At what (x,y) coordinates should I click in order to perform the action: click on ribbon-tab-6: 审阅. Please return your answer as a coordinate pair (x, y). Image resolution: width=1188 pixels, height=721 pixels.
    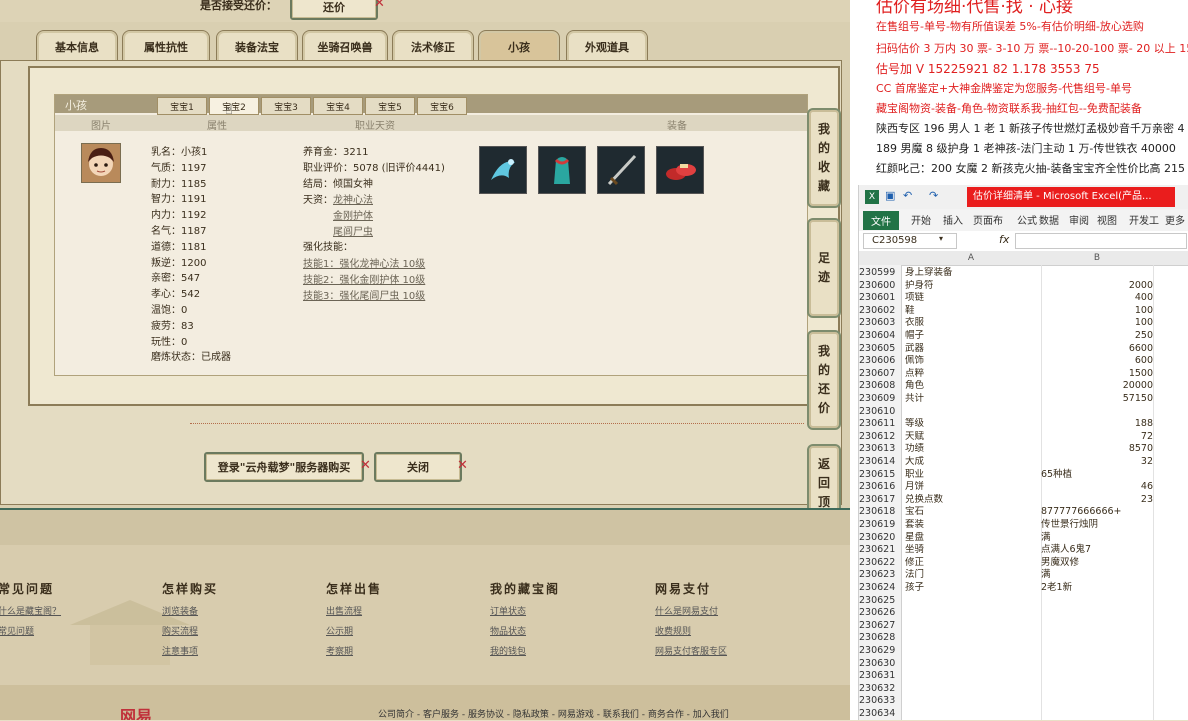
    Looking at the image, I should click on (1079, 219).